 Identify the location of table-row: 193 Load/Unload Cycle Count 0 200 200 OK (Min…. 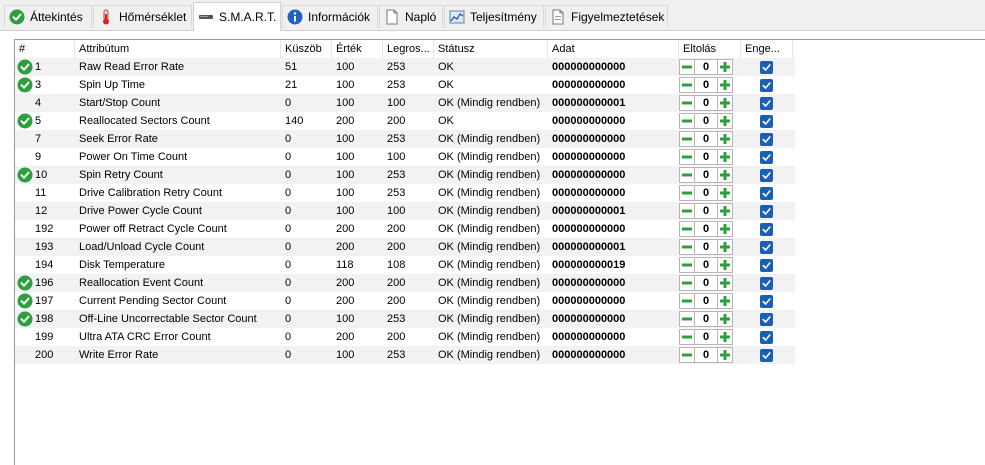
(405, 247).